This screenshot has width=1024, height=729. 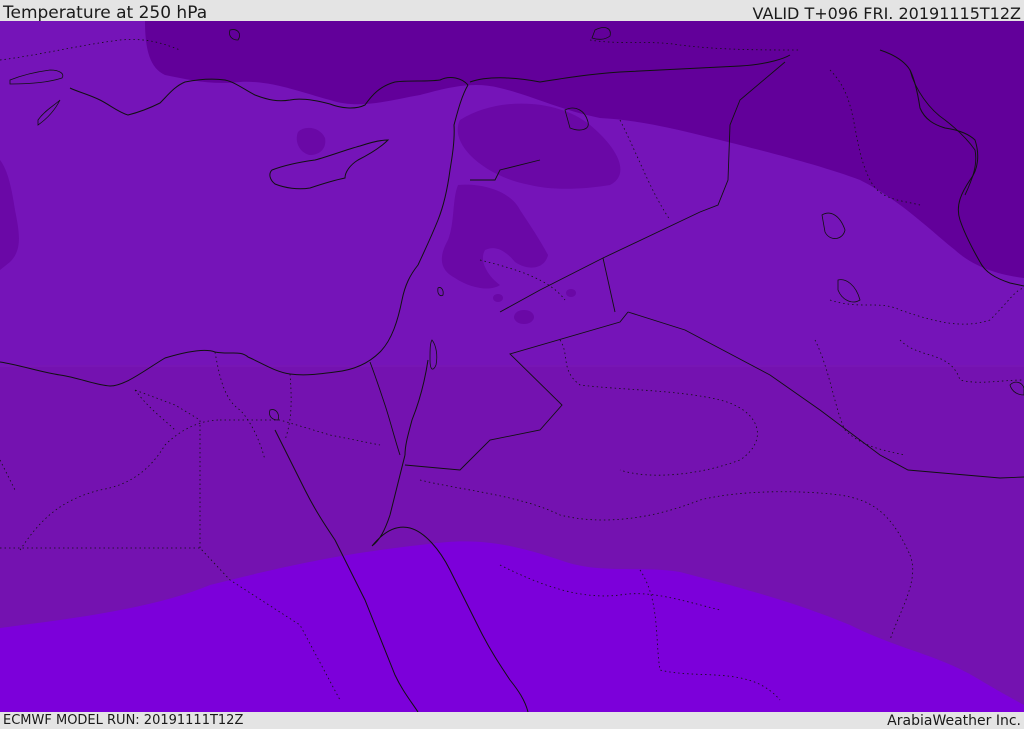 I want to click on model-run-label: ECMWF MODEL RUN: 20191111T12Z, so click(x=123, y=720).